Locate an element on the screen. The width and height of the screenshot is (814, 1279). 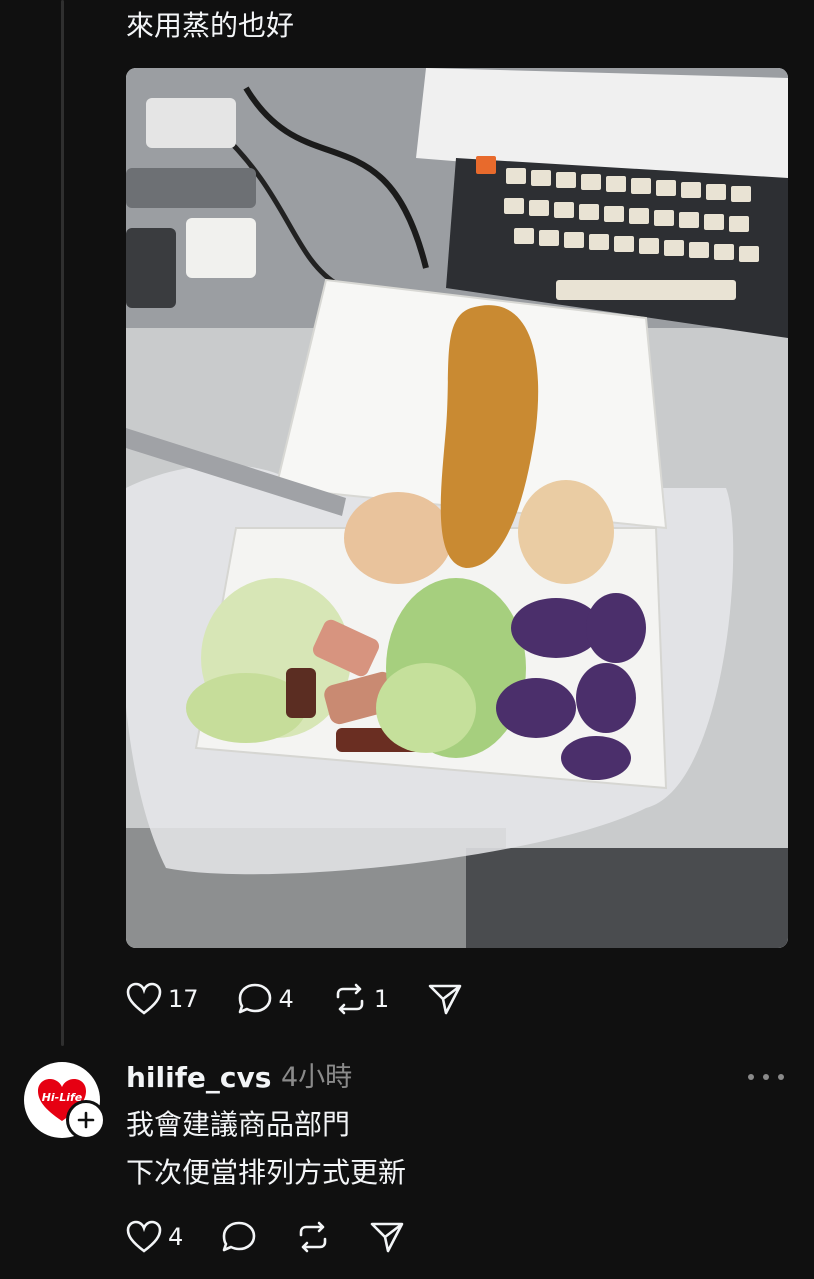
reply-actions: 4 is located at coordinates (284, 1237).